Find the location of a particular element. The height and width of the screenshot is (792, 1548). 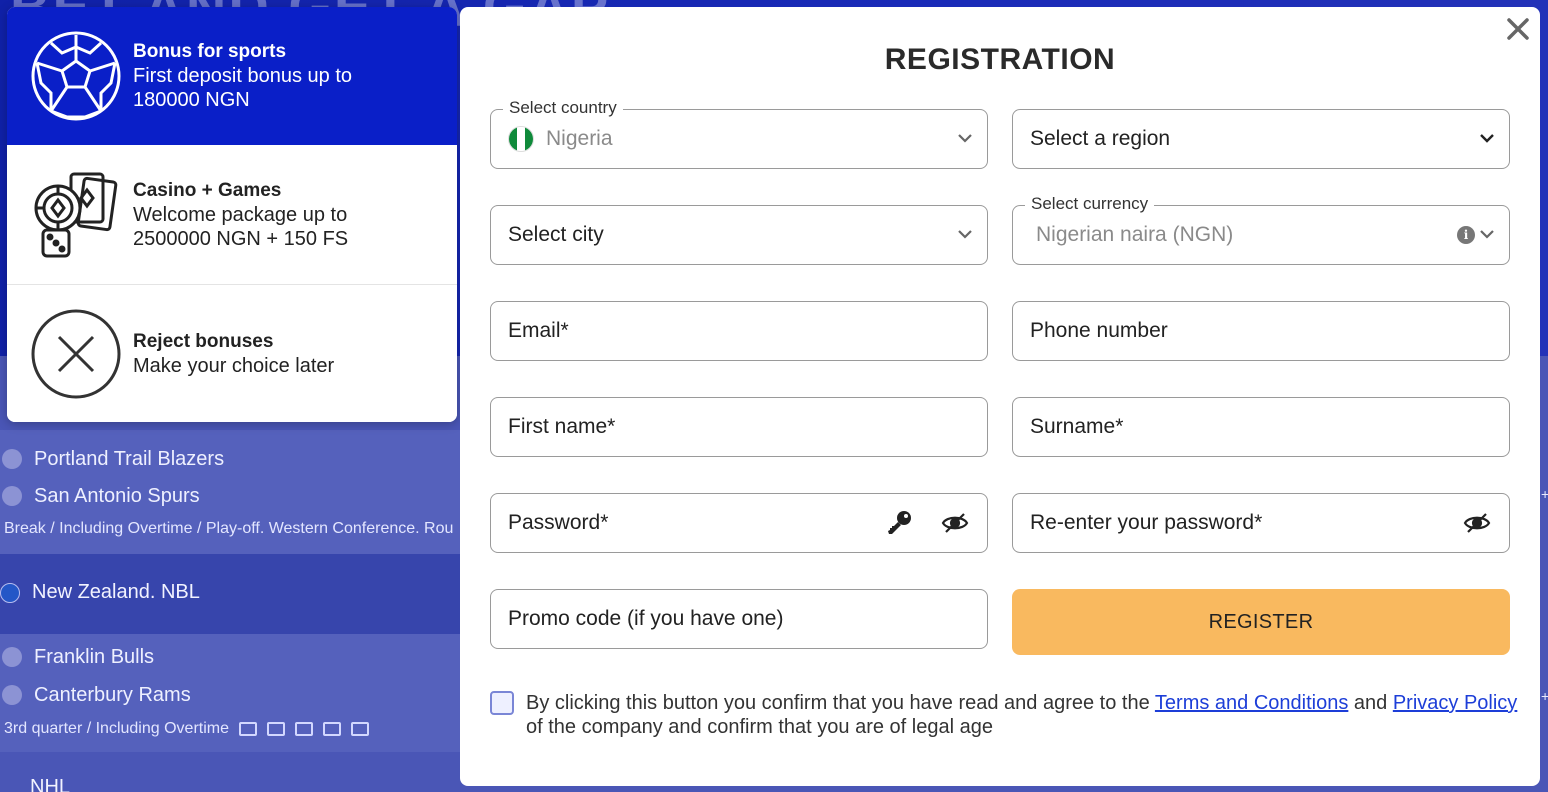

team-row: San Antonio Spurs is located at coordinates (100, 496).